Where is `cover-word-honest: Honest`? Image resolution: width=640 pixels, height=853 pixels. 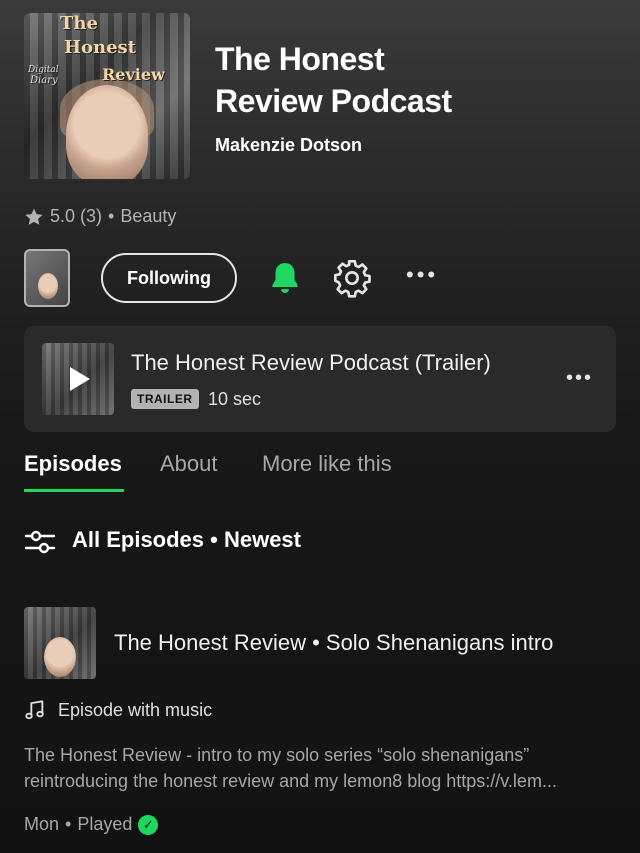
cover-word-honest: Honest is located at coordinates (100, 47).